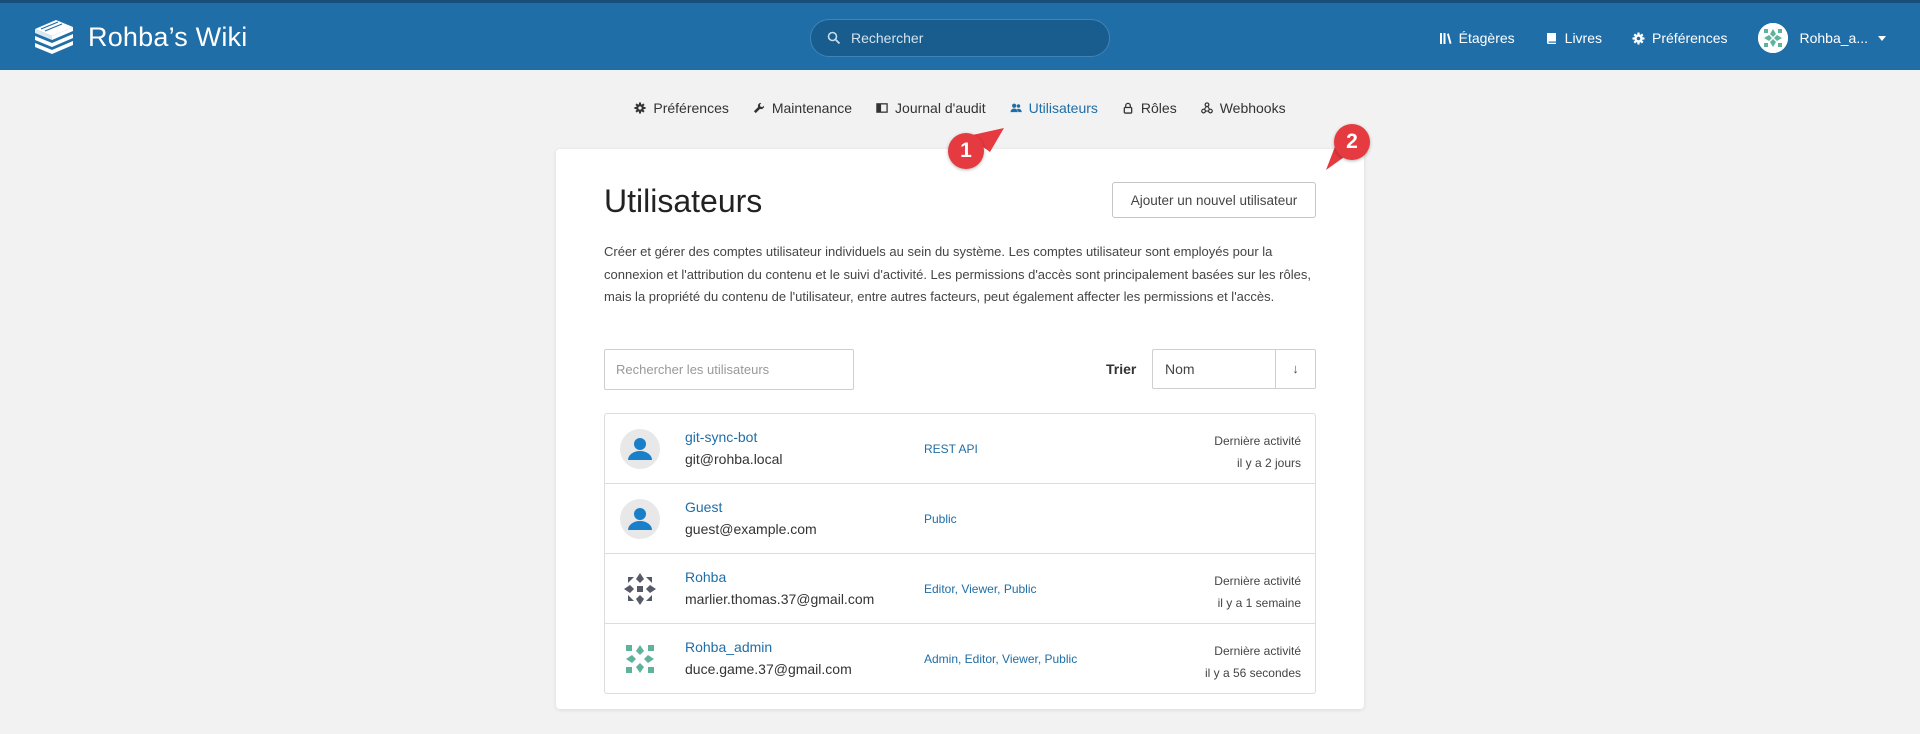 The image size is (1920, 734). Describe the element at coordinates (705, 577) in the screenshot. I see `user-name-link: Rohba` at that location.